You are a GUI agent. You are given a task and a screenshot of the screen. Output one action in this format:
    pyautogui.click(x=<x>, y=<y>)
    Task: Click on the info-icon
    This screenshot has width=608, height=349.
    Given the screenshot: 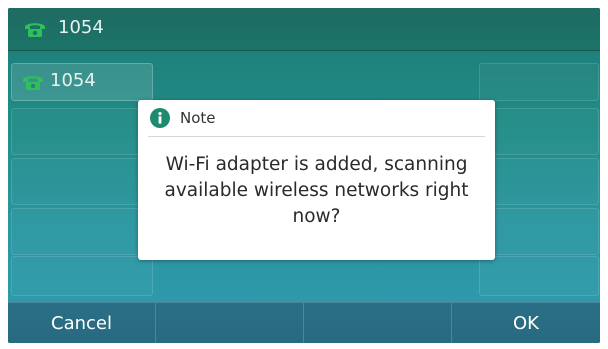 What is the action you would take?
    pyautogui.click(x=160, y=118)
    